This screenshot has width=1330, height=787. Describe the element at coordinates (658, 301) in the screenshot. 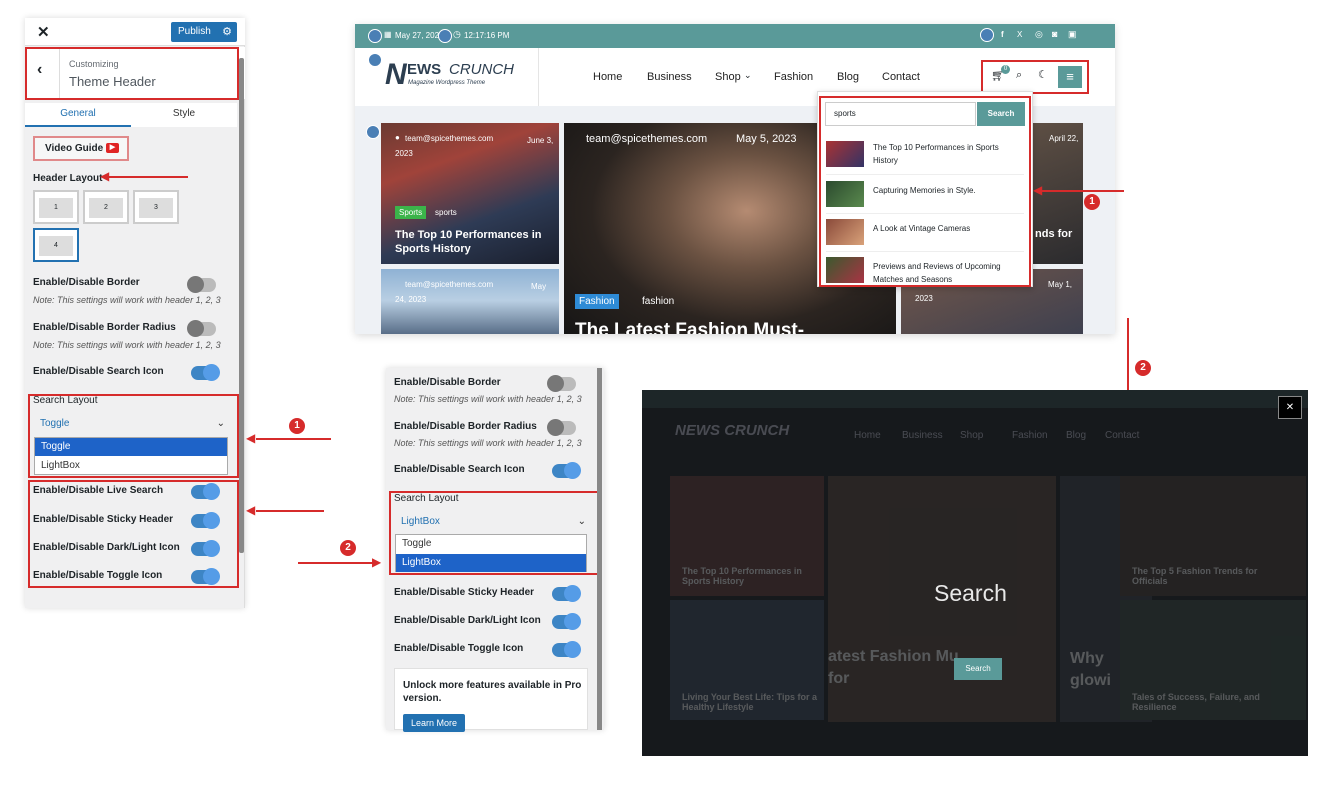

I see `hero-tag: fashion` at that location.